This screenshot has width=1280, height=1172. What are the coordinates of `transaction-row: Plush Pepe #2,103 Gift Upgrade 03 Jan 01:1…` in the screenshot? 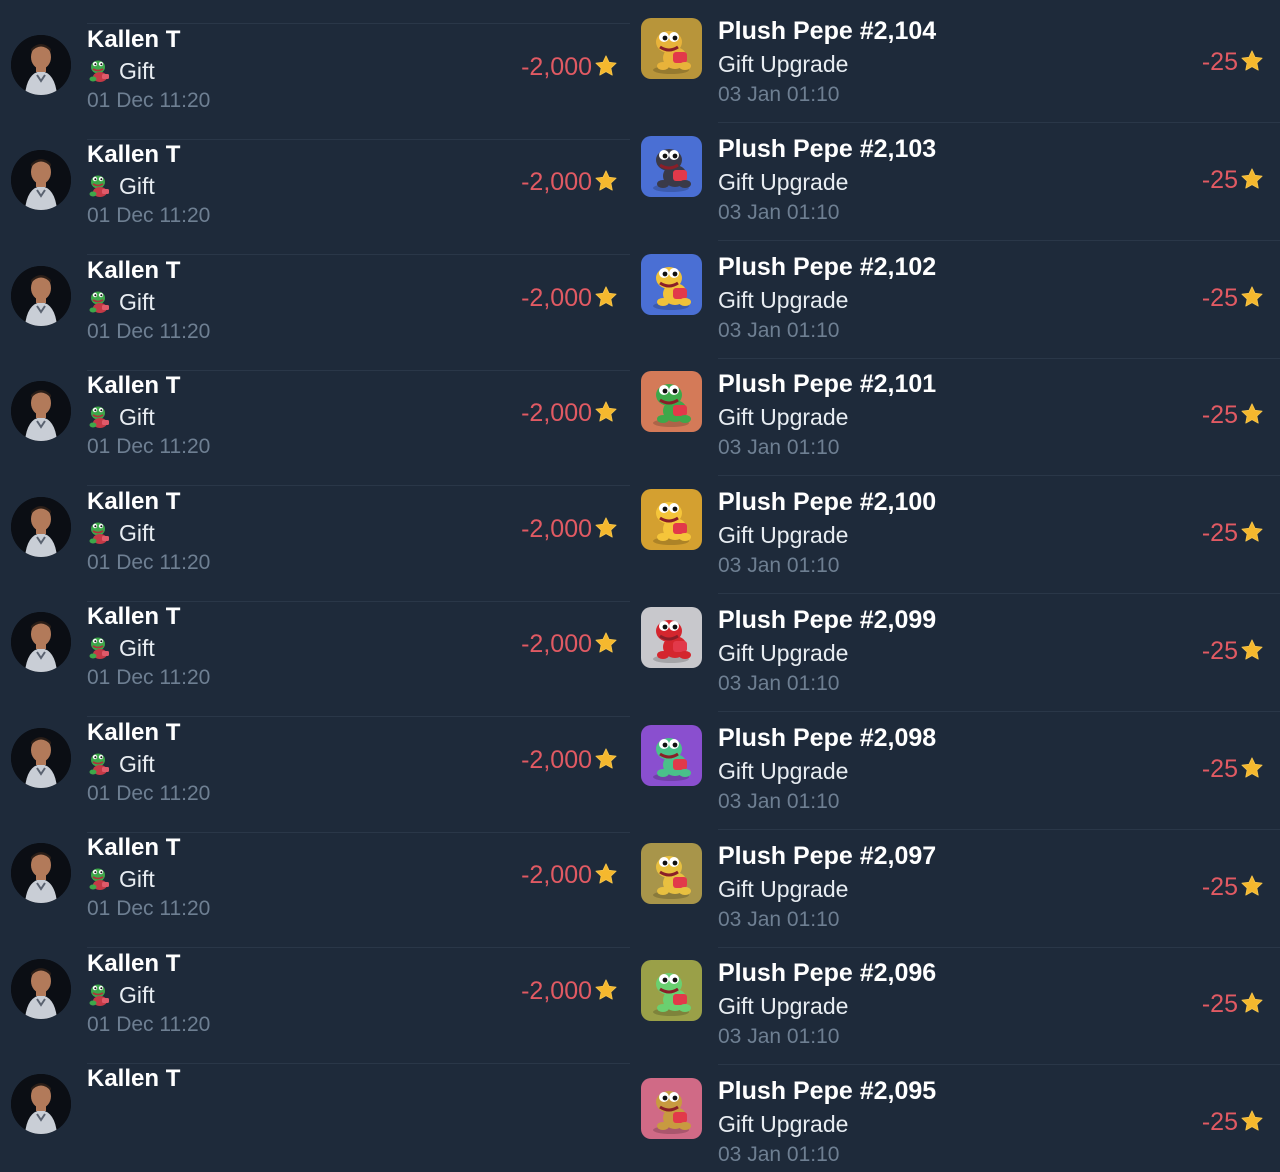 It's located at (955, 182).